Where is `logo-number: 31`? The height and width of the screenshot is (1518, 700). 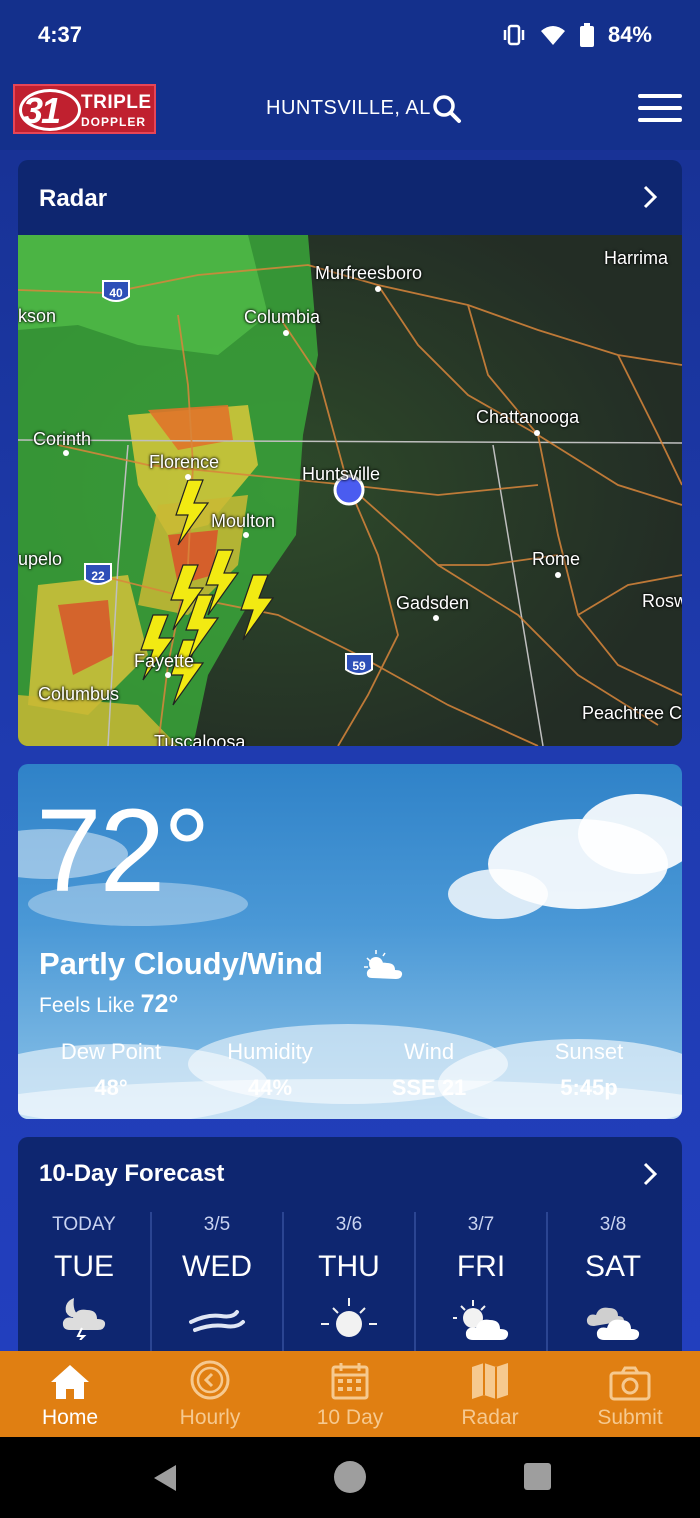 logo-number: 31 is located at coordinates (42, 110).